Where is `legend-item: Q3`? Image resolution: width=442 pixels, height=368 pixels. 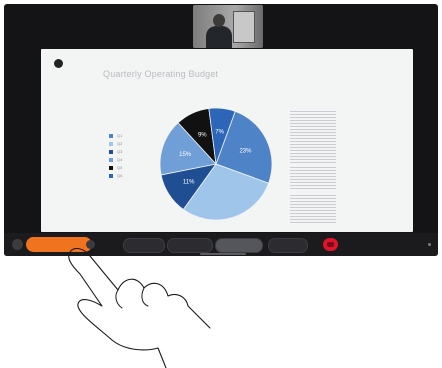
legend-item: Q3 is located at coordinates (115, 151).